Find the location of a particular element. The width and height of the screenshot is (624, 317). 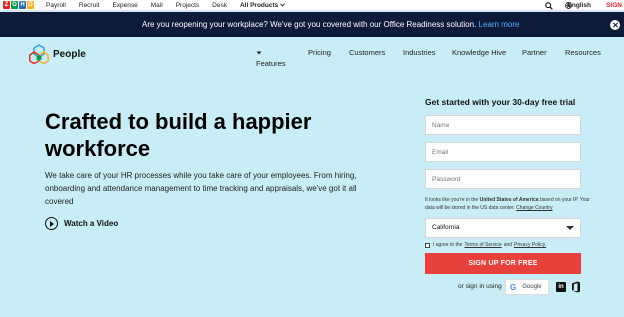

office-icon is located at coordinates (576, 287).